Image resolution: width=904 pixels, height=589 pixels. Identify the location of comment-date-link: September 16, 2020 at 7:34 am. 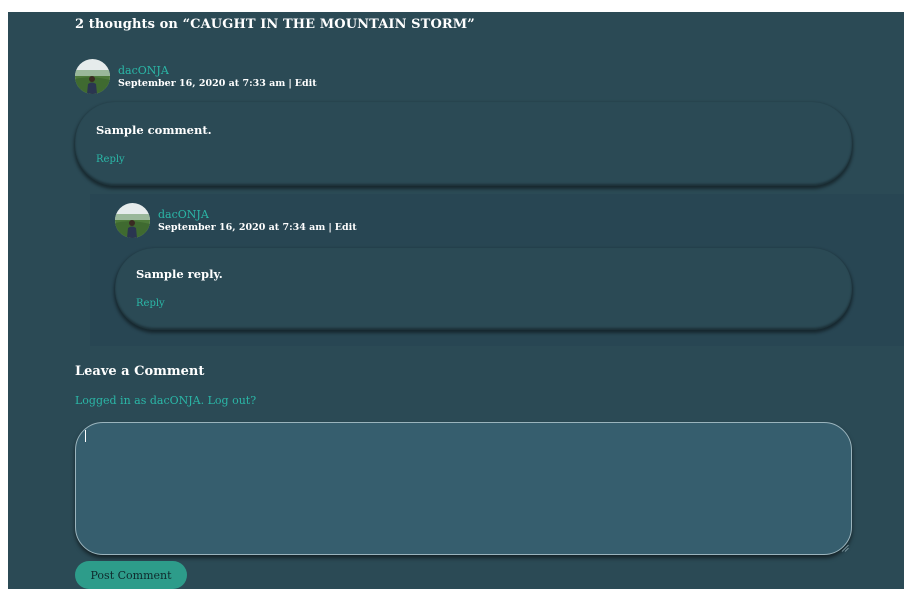
(241, 227).